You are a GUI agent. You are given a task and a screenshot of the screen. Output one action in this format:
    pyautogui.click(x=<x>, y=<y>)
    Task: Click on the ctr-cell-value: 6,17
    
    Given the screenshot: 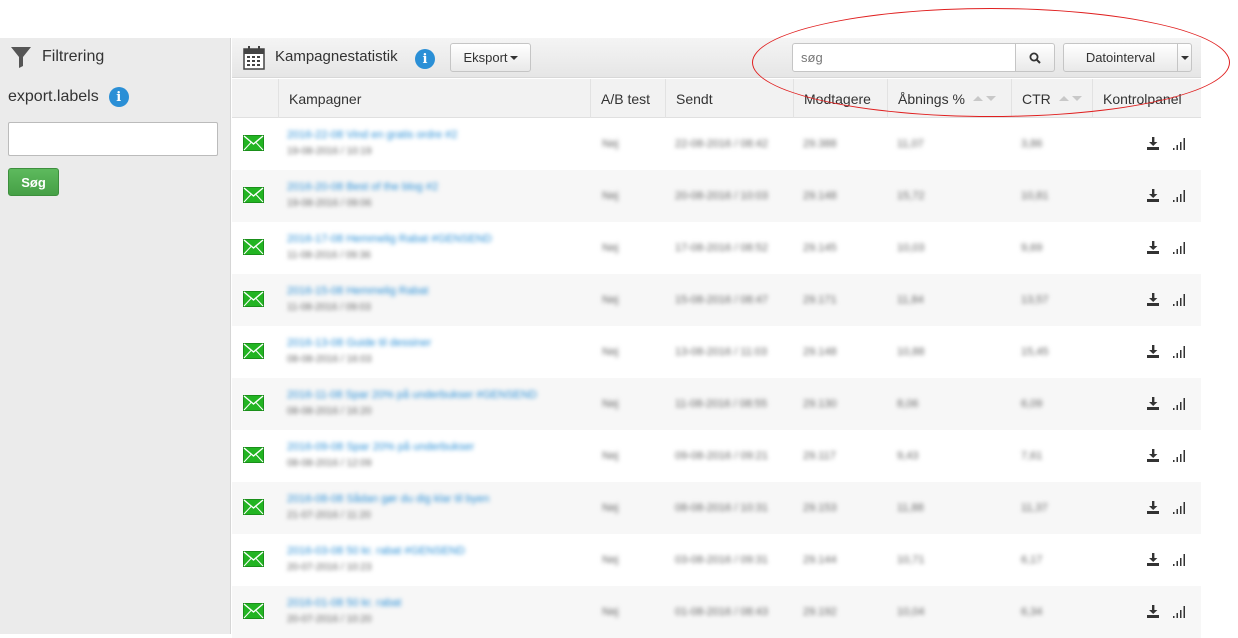 What is the action you would take?
    pyautogui.click(x=1032, y=560)
    